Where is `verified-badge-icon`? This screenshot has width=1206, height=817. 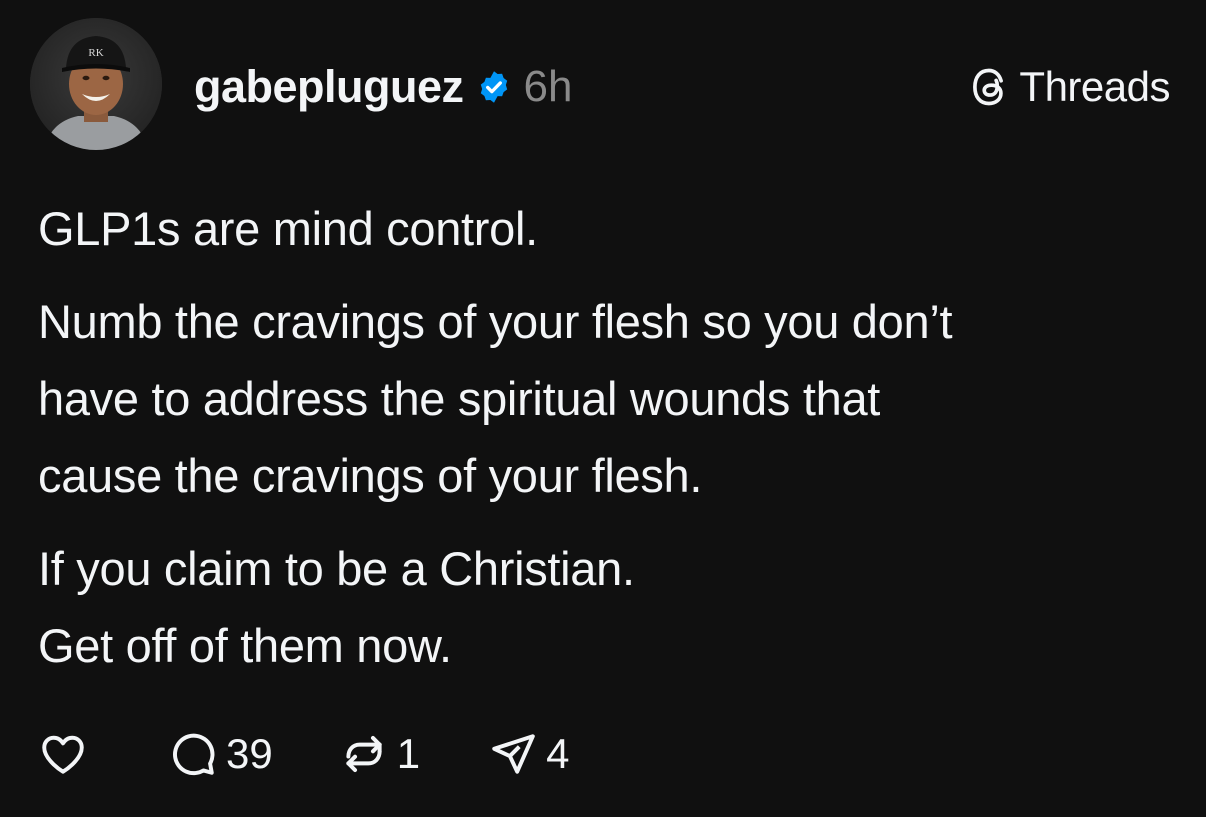 verified-badge-icon is located at coordinates (494, 87).